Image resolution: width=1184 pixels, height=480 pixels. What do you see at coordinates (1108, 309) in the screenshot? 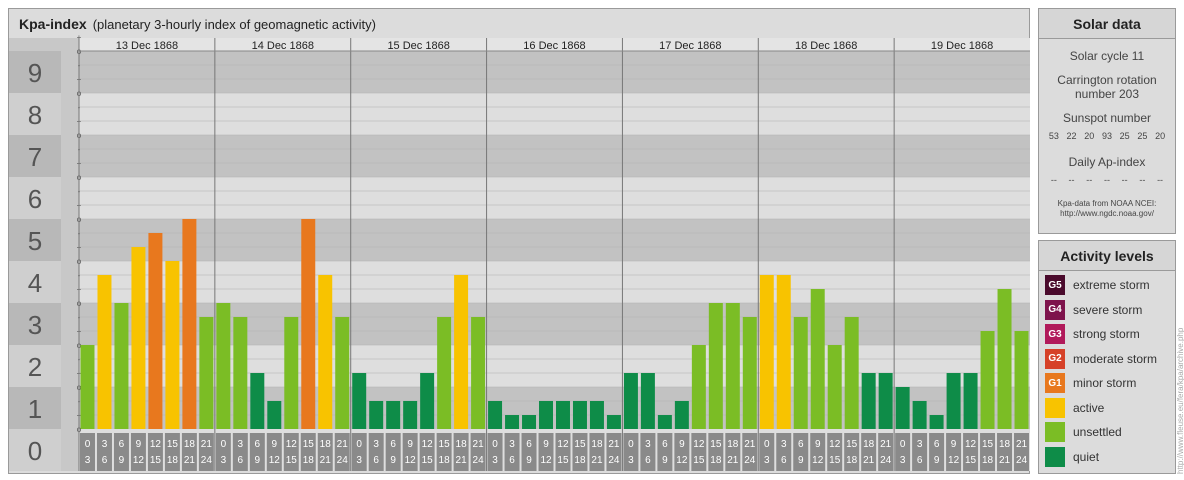
I see `legend-label: severe storm` at bounding box center [1108, 309].